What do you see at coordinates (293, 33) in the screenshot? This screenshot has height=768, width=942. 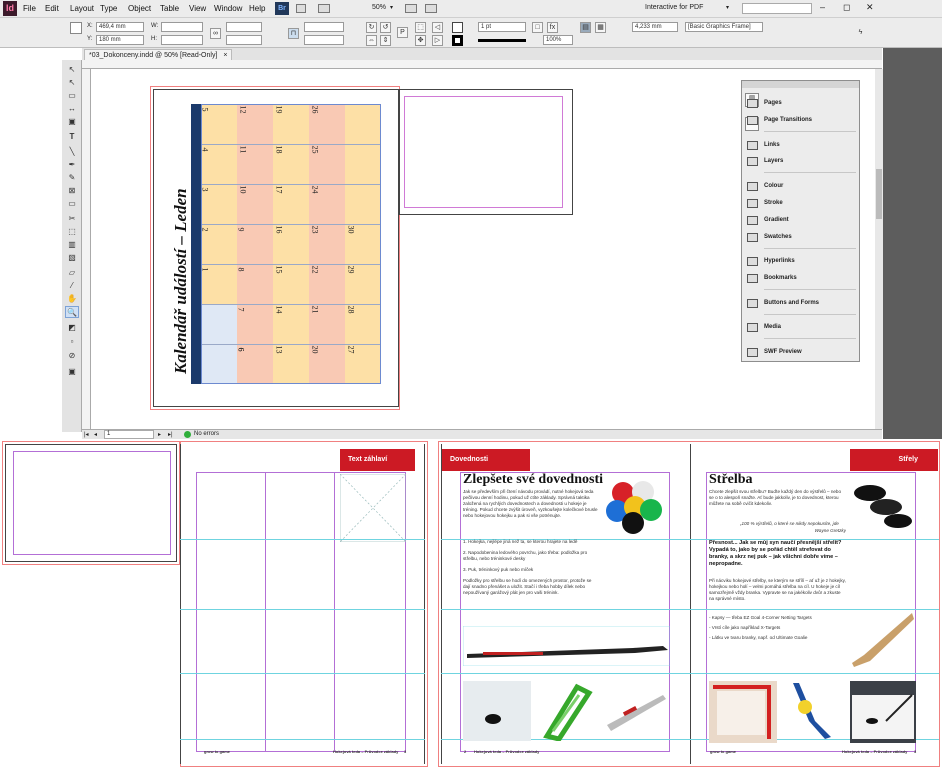 I see `lock-scale-icon: ⊓` at bounding box center [293, 33].